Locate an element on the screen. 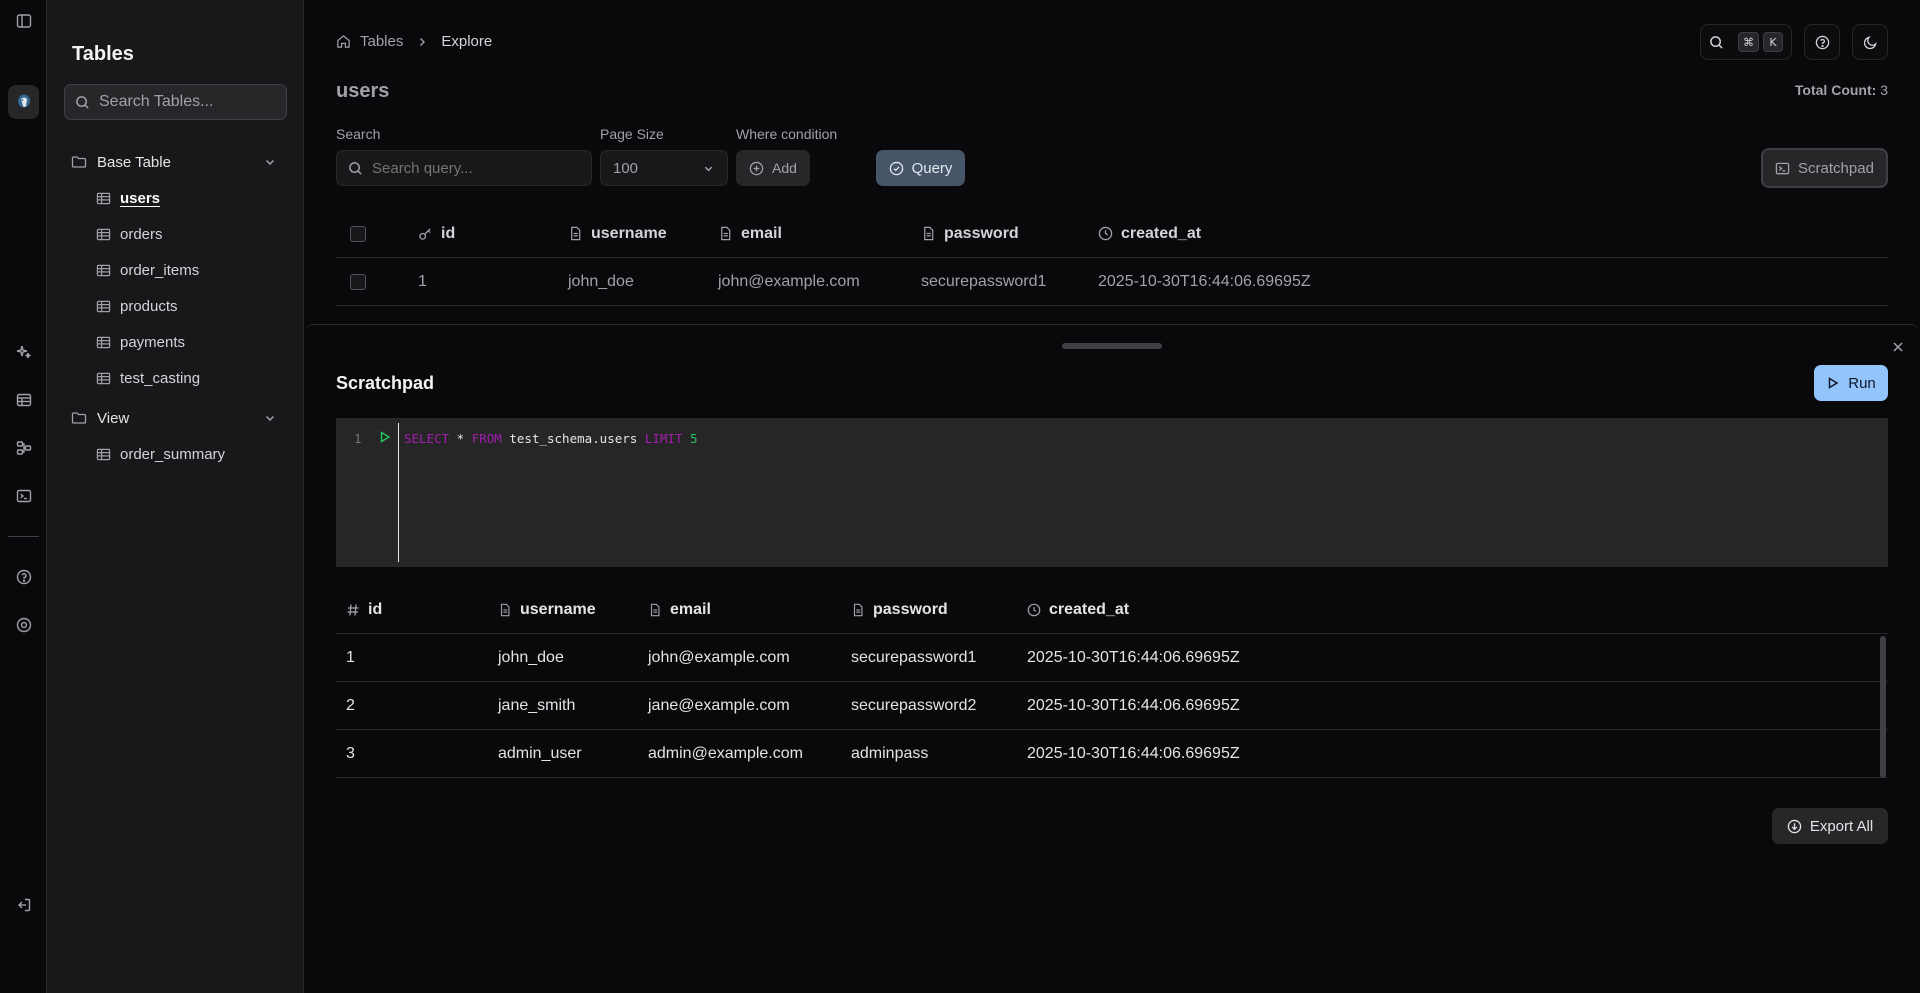  help-icon is located at coordinates (23, 577).